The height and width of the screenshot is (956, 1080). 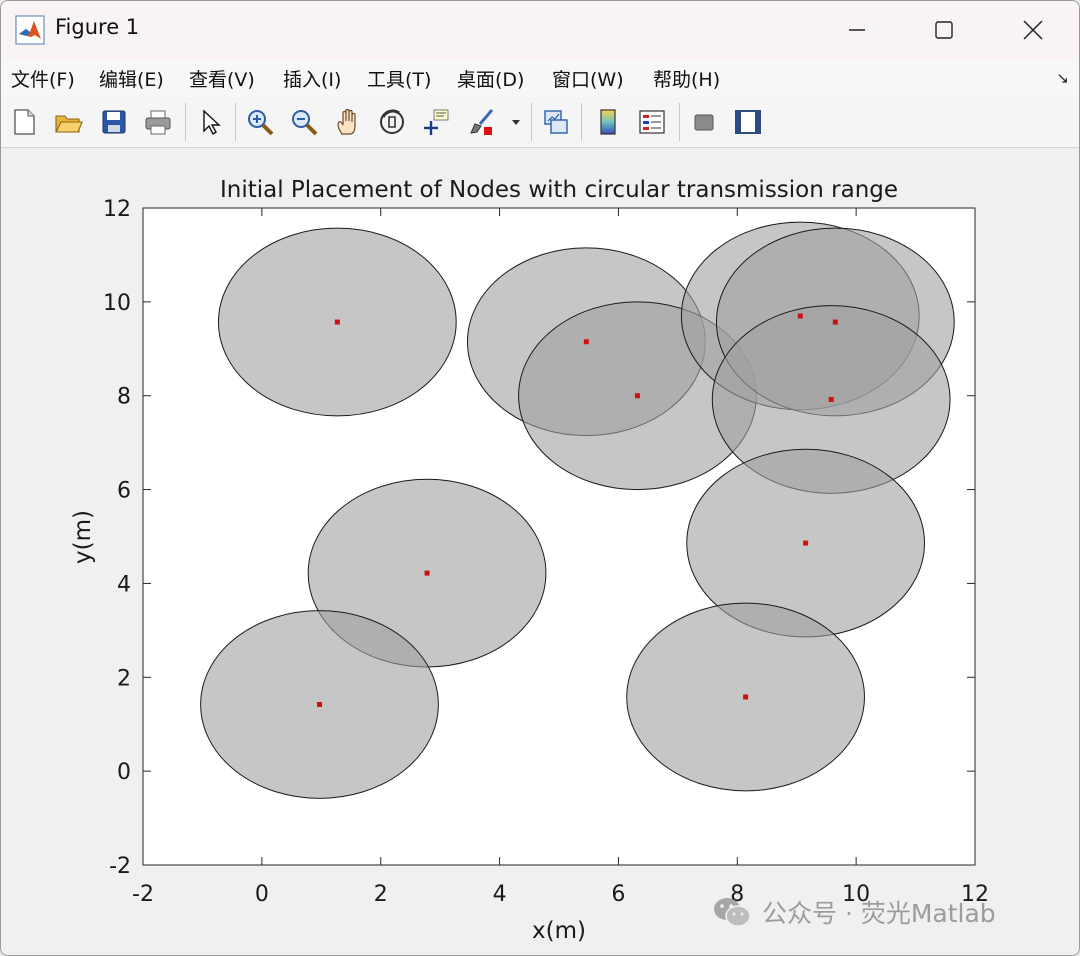 I want to click on x-tick-label: 4, so click(x=500, y=894).